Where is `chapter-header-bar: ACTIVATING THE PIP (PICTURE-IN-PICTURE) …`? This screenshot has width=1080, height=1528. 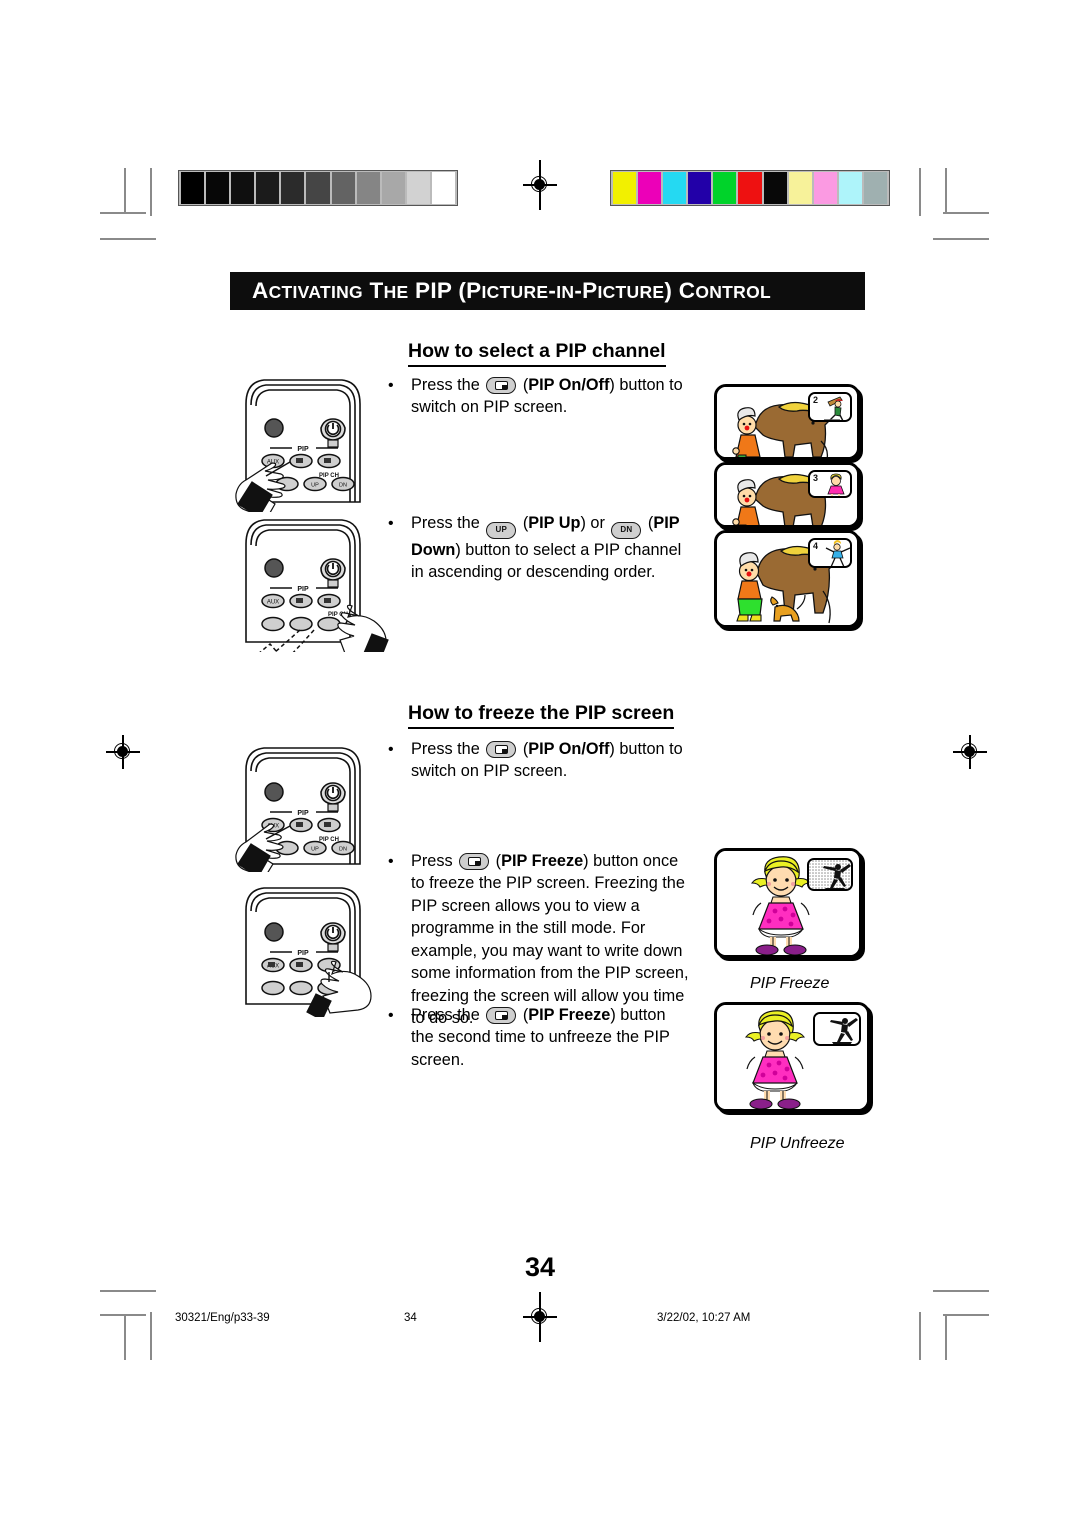 chapter-header-bar: ACTIVATING THE PIP (PICTURE-IN-PICTURE) … is located at coordinates (547, 291).